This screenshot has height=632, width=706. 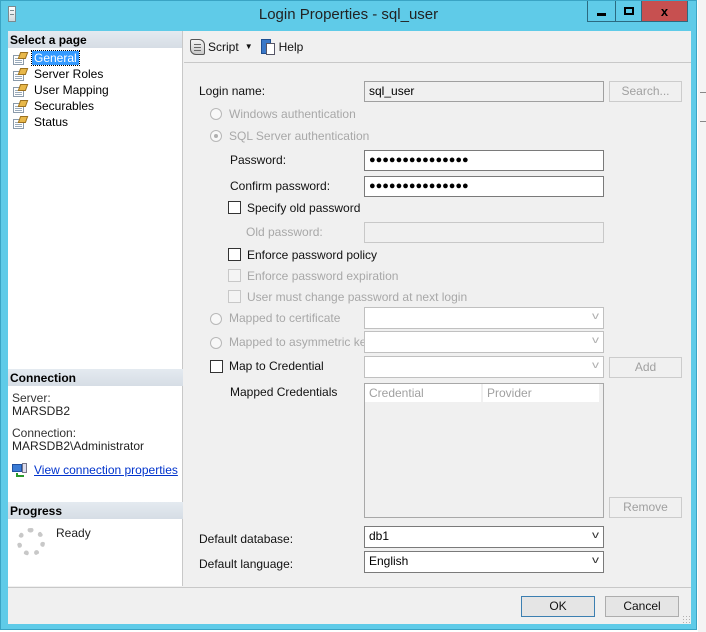 I want to click on default-language-select: English v, so click(x=484, y=562).